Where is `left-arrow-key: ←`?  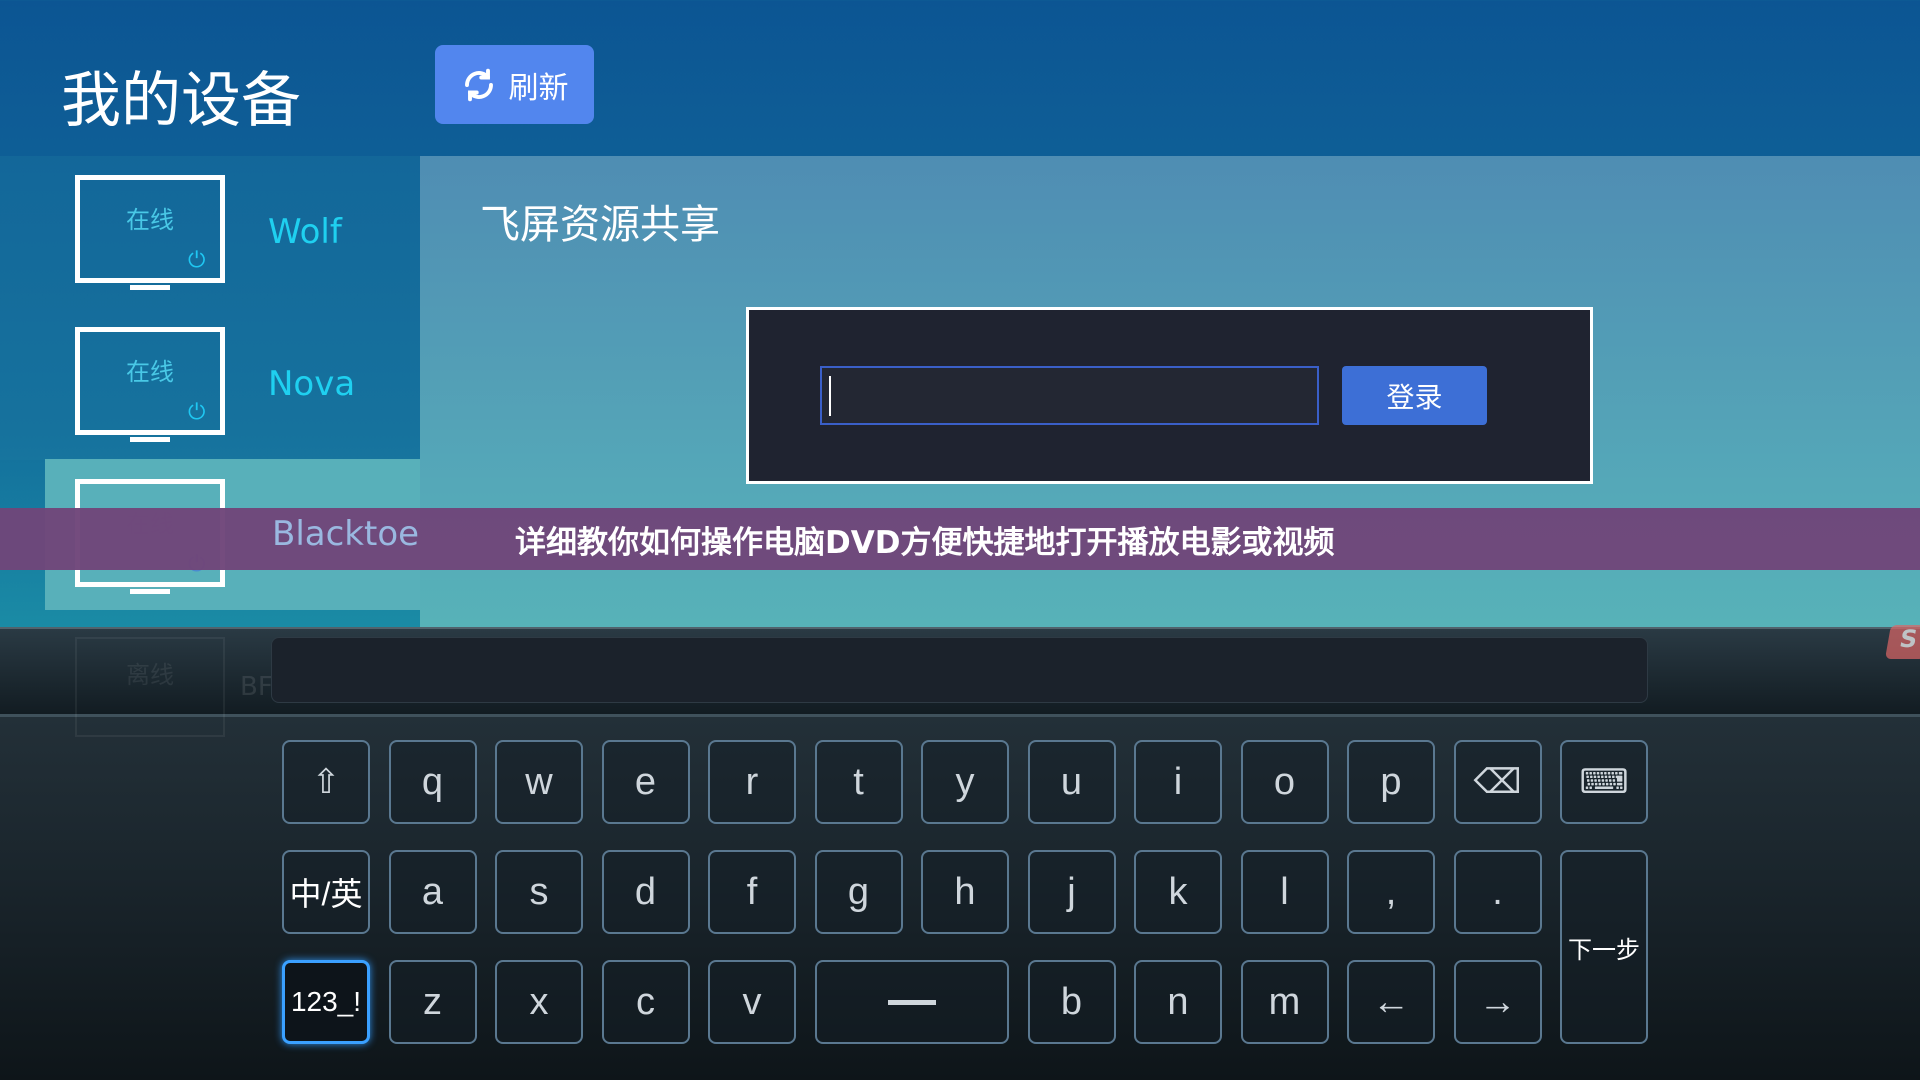
left-arrow-key: ← is located at coordinates (1391, 1002).